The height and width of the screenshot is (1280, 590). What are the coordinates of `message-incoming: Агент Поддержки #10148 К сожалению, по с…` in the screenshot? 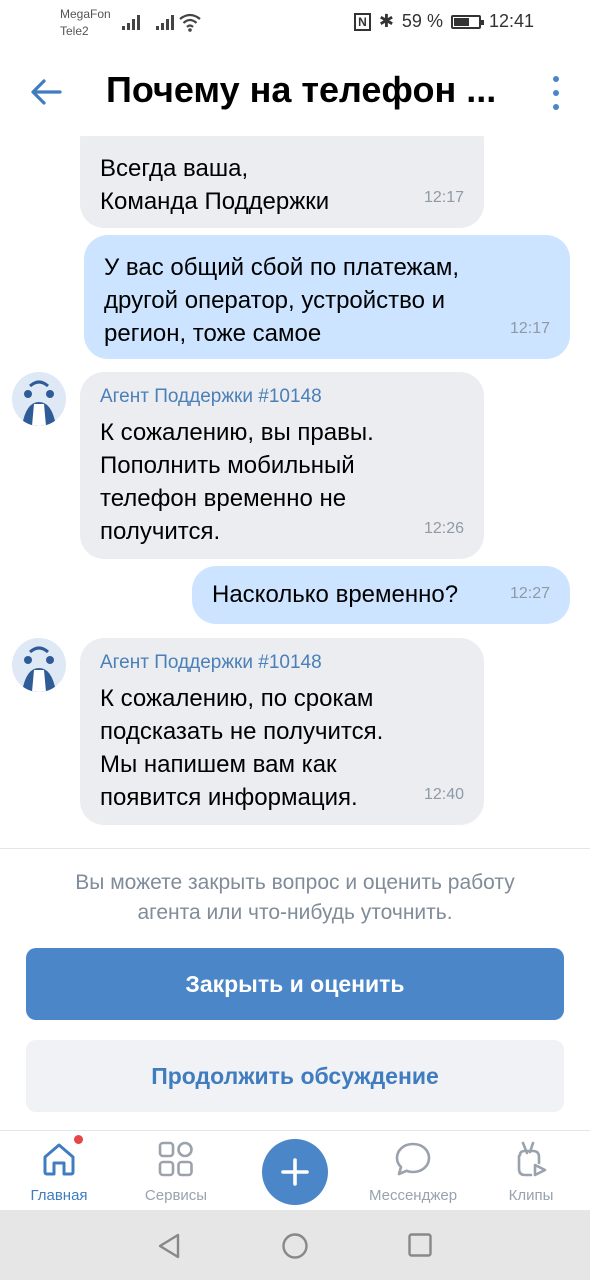 It's located at (282, 731).